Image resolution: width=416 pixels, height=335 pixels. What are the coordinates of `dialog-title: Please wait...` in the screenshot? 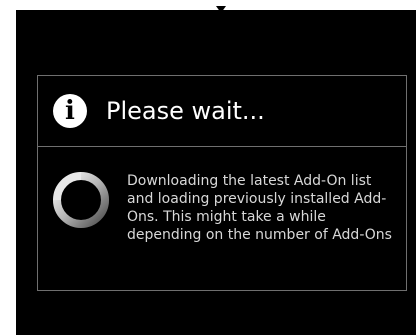 It's located at (185, 111).